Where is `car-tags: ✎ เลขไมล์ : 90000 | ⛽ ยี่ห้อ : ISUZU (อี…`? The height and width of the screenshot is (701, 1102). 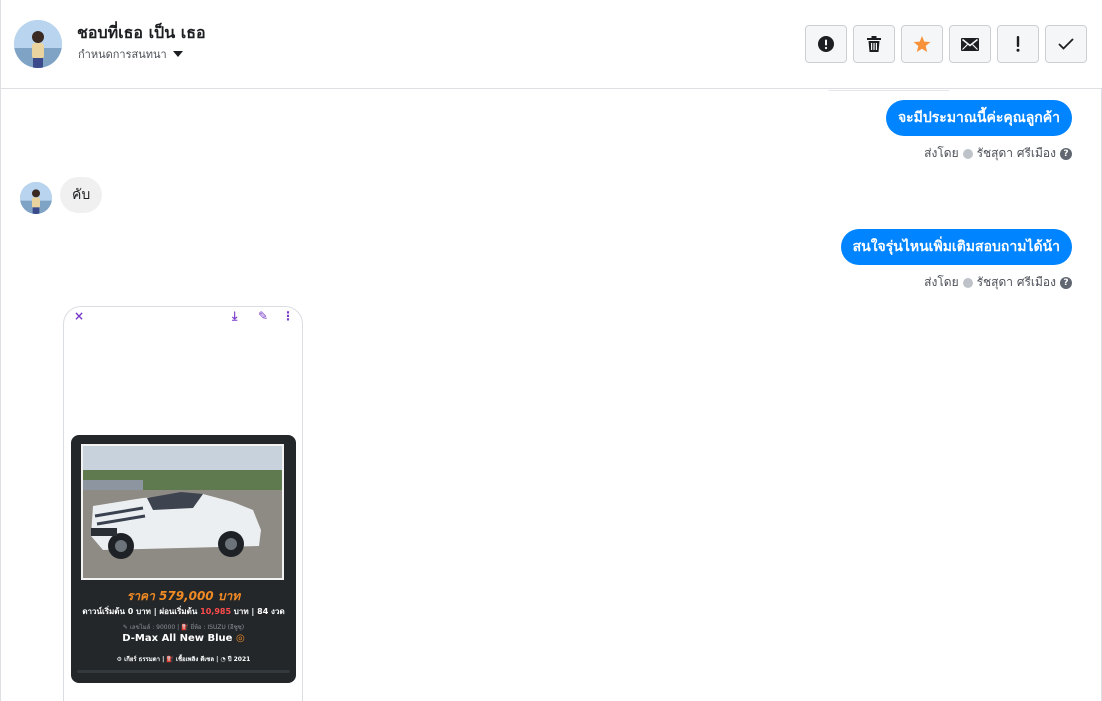
car-tags: ✎ เลขไมล์ : 90000 | ⛽ ยี่ห้อ : ISUZU (อี… is located at coordinates (183, 627).